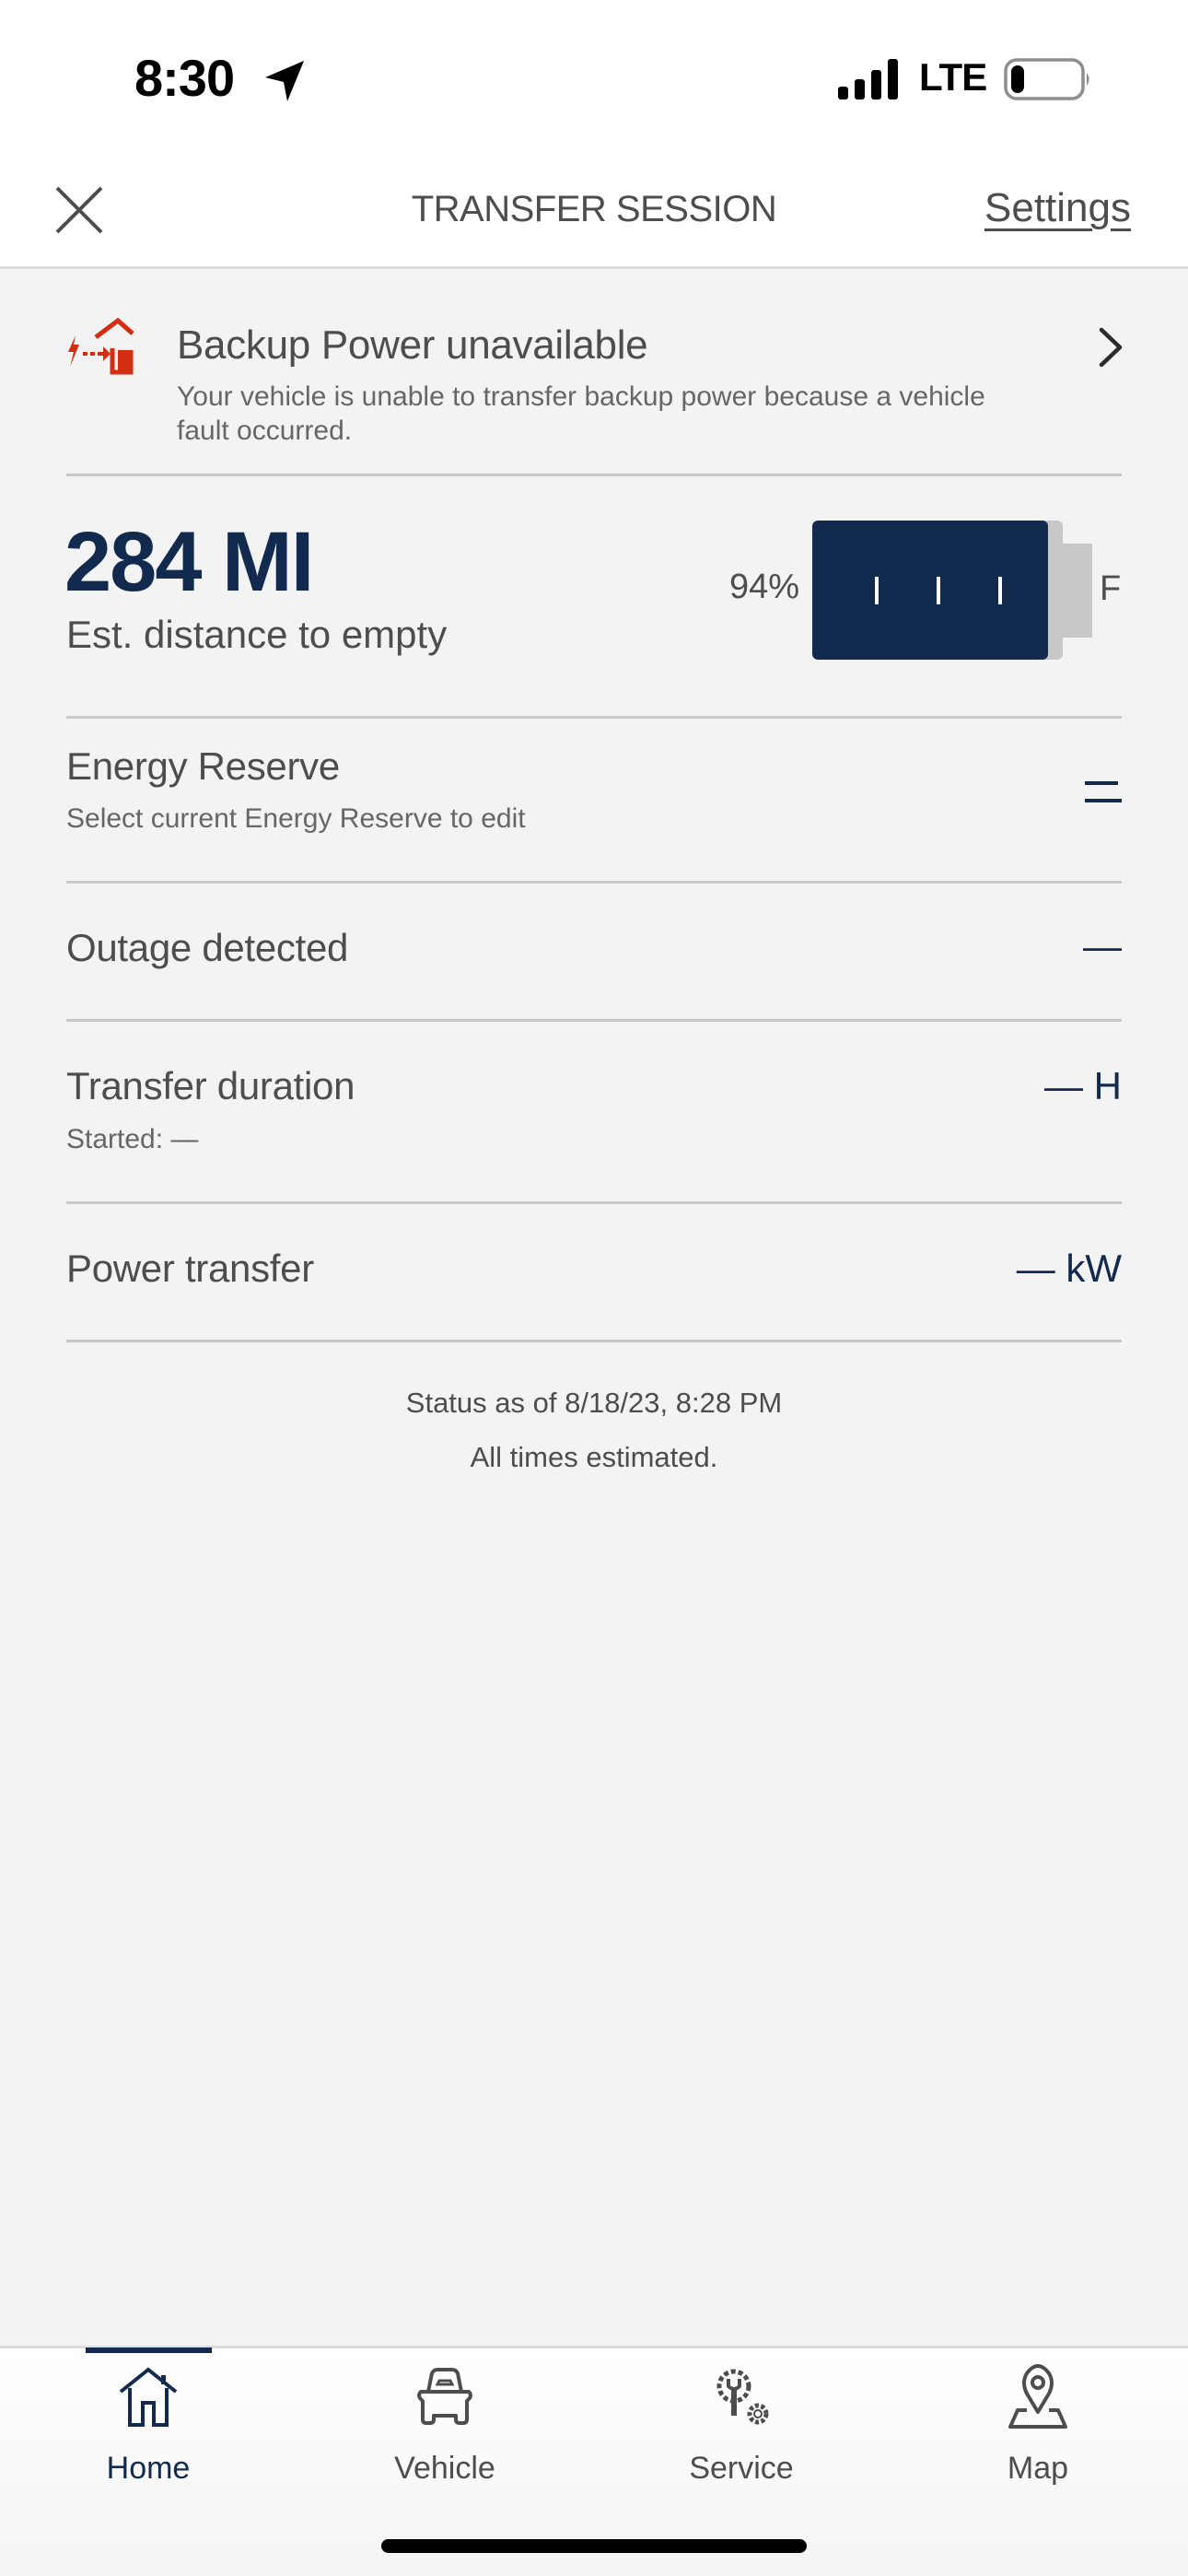 The image size is (1188, 2576). I want to click on tab-map: Map, so click(1038, 2428).